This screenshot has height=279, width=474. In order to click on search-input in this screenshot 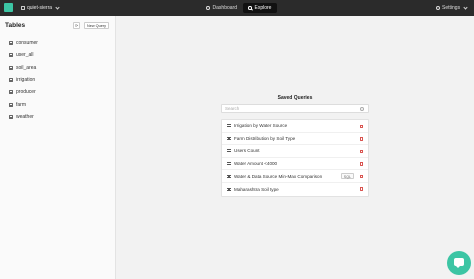, I will do `click(295, 108)`.